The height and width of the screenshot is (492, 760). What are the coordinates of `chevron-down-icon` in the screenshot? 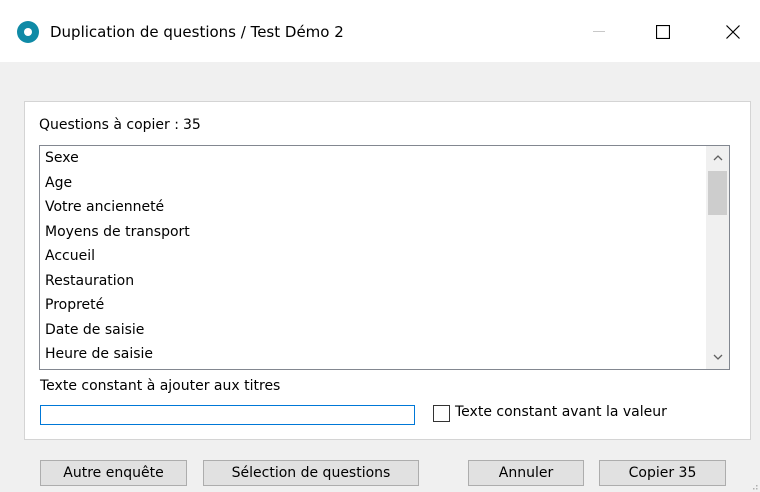 It's located at (717, 357).